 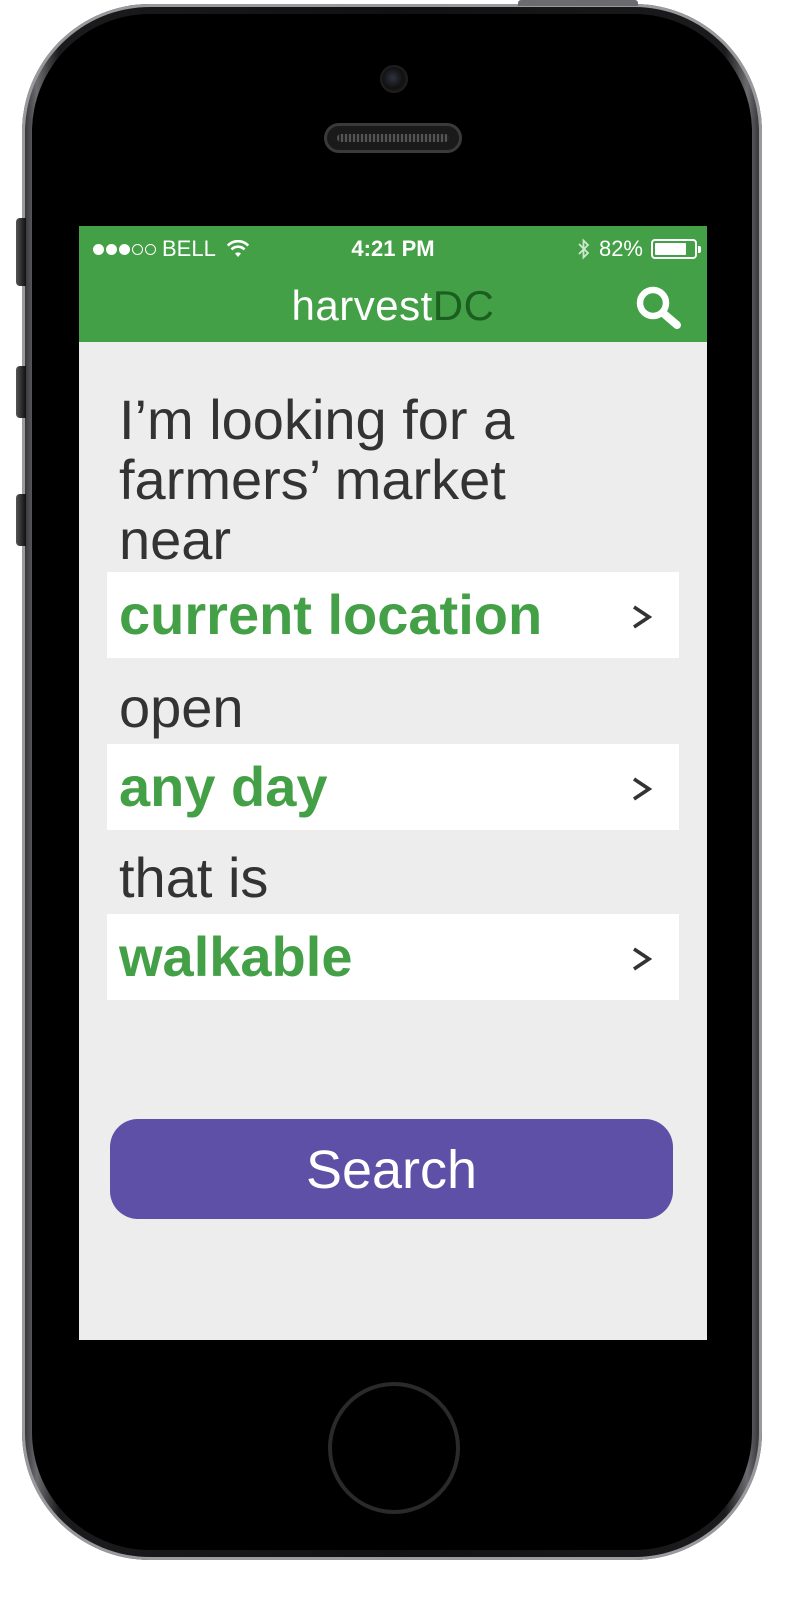 I want to click on distance-value: walkable, so click(x=236, y=956).